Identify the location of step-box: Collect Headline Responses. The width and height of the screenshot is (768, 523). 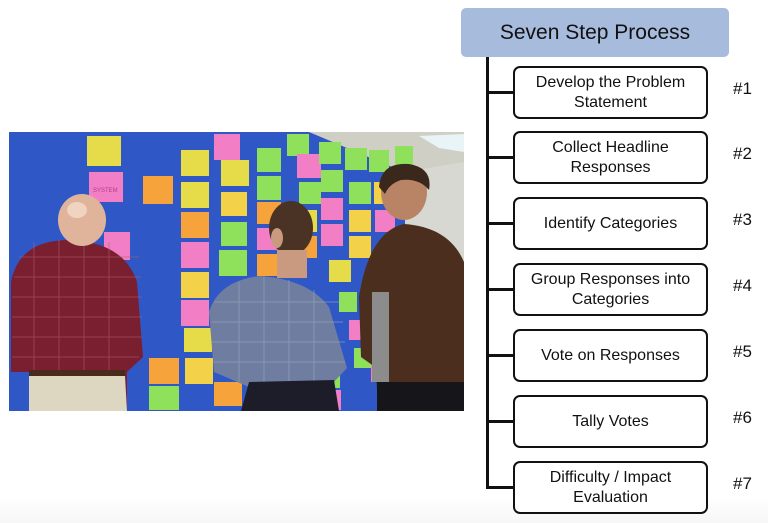
(610, 157).